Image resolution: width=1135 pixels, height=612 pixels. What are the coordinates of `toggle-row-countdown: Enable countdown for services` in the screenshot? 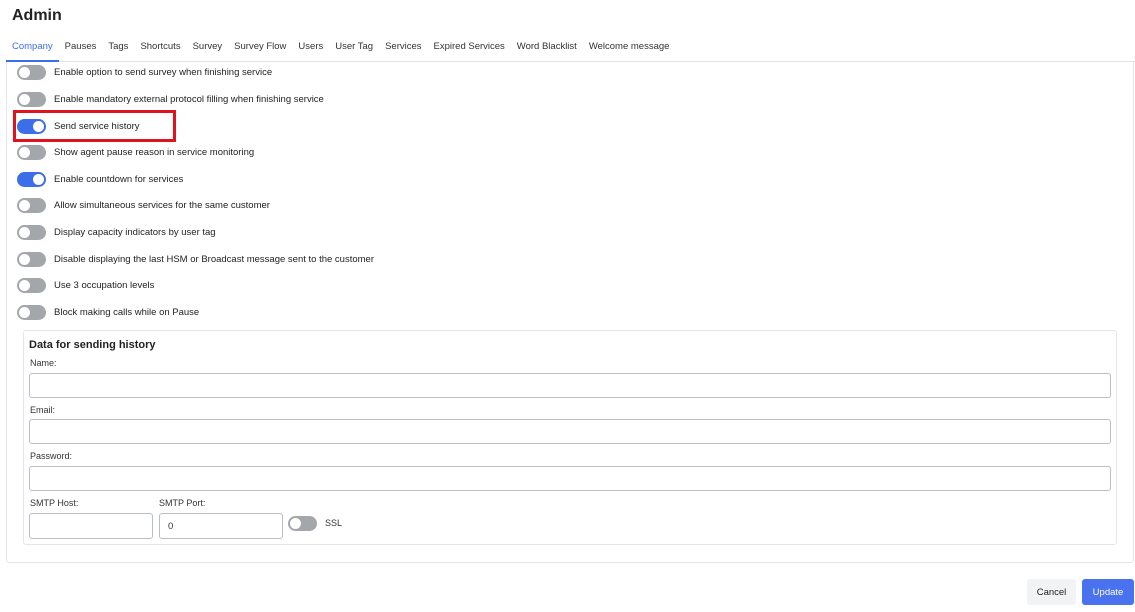 It's located at (100, 179).